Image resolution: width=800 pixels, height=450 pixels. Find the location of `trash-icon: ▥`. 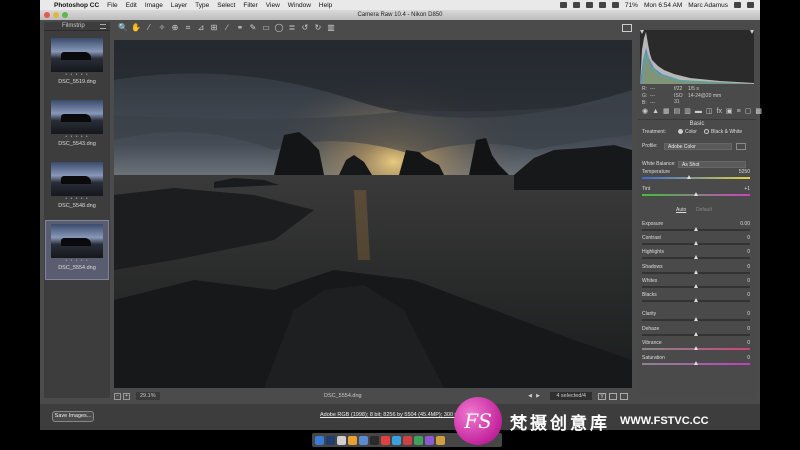

trash-icon: ▥ is located at coordinates (331, 28).